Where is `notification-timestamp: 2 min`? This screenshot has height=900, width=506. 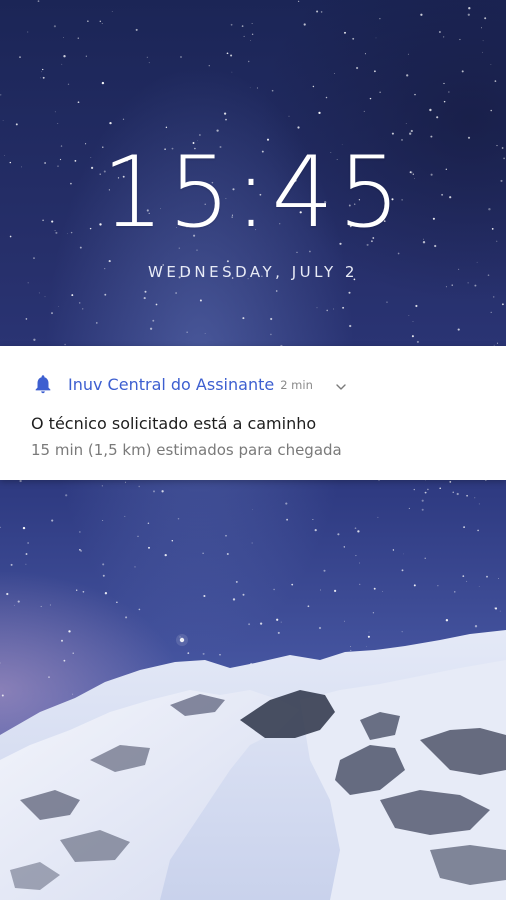
notification-timestamp: 2 min is located at coordinates (296, 384).